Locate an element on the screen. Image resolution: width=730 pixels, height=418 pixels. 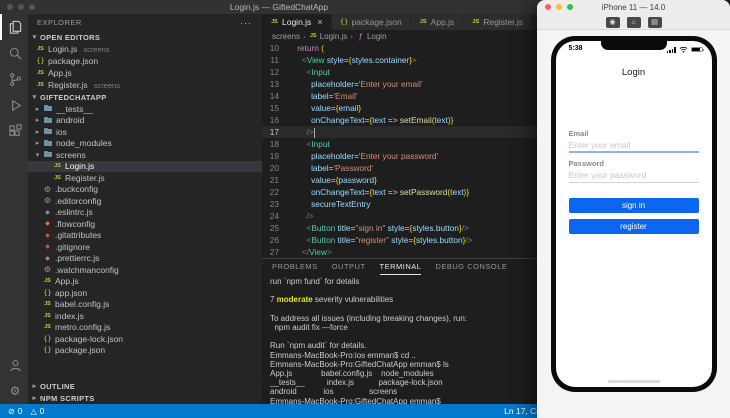
vscode-window-controls is located at coordinates (21, 7).